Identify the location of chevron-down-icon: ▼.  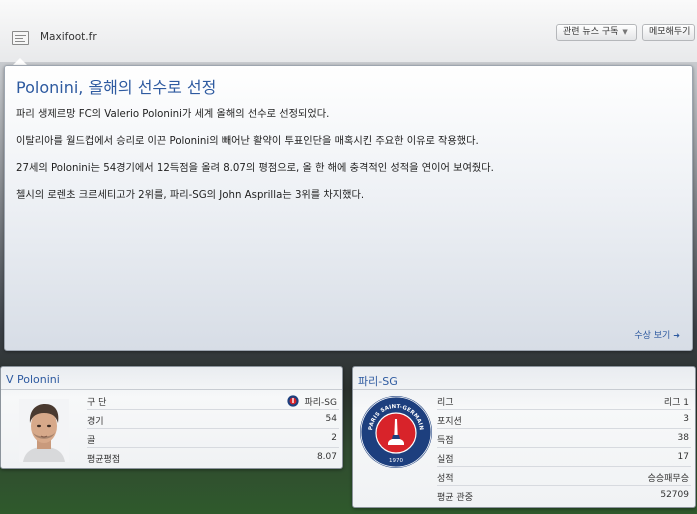
(625, 32).